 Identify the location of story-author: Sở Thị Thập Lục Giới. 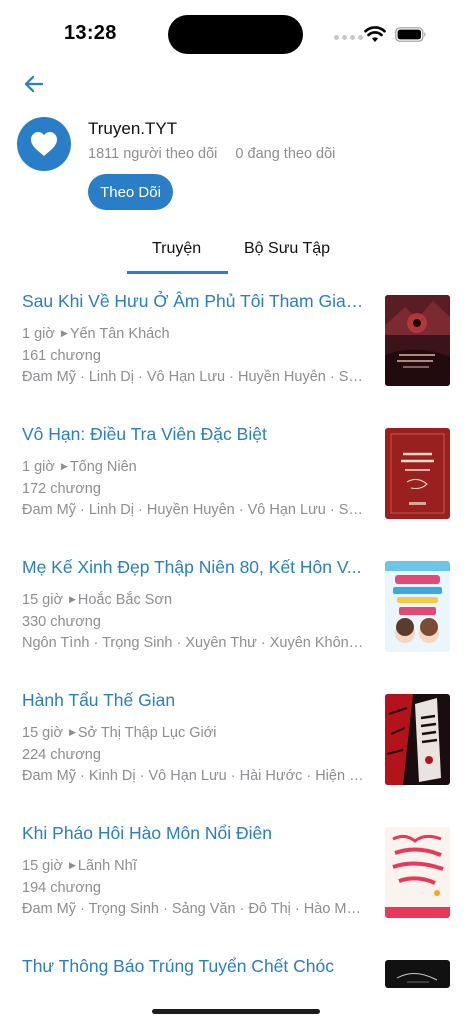
(147, 733).